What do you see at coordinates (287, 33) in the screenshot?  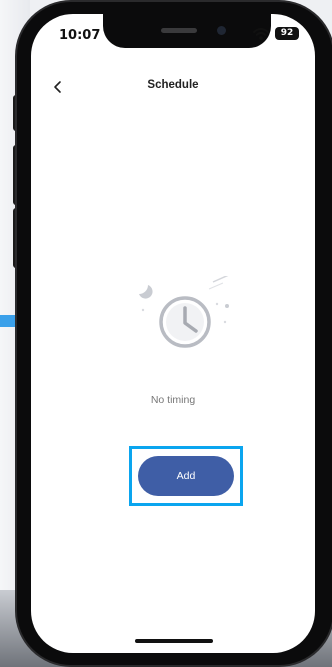 I see `battery-indicator: 92` at bounding box center [287, 33].